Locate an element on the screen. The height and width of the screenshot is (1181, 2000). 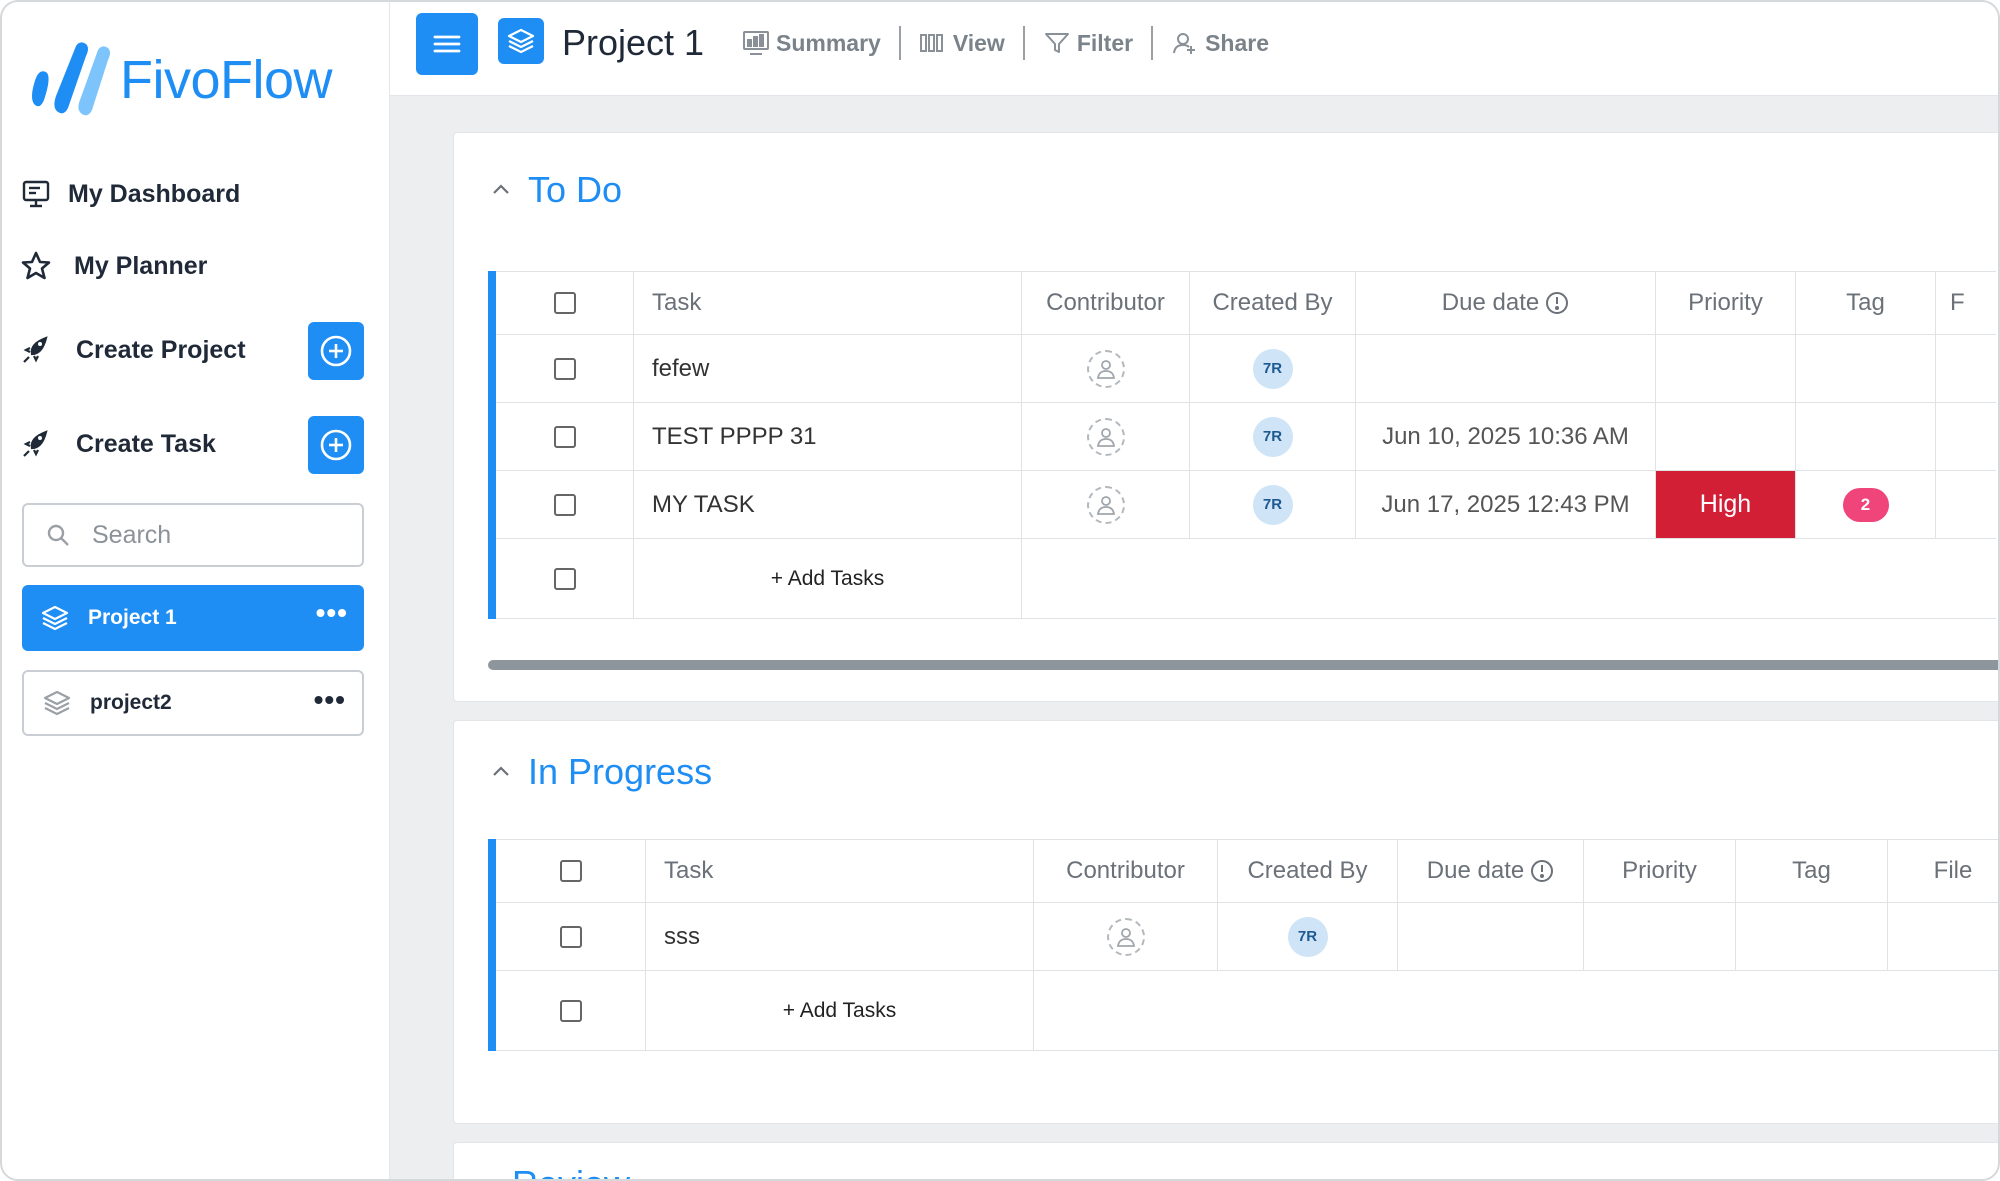
create-project-button is located at coordinates (336, 351).